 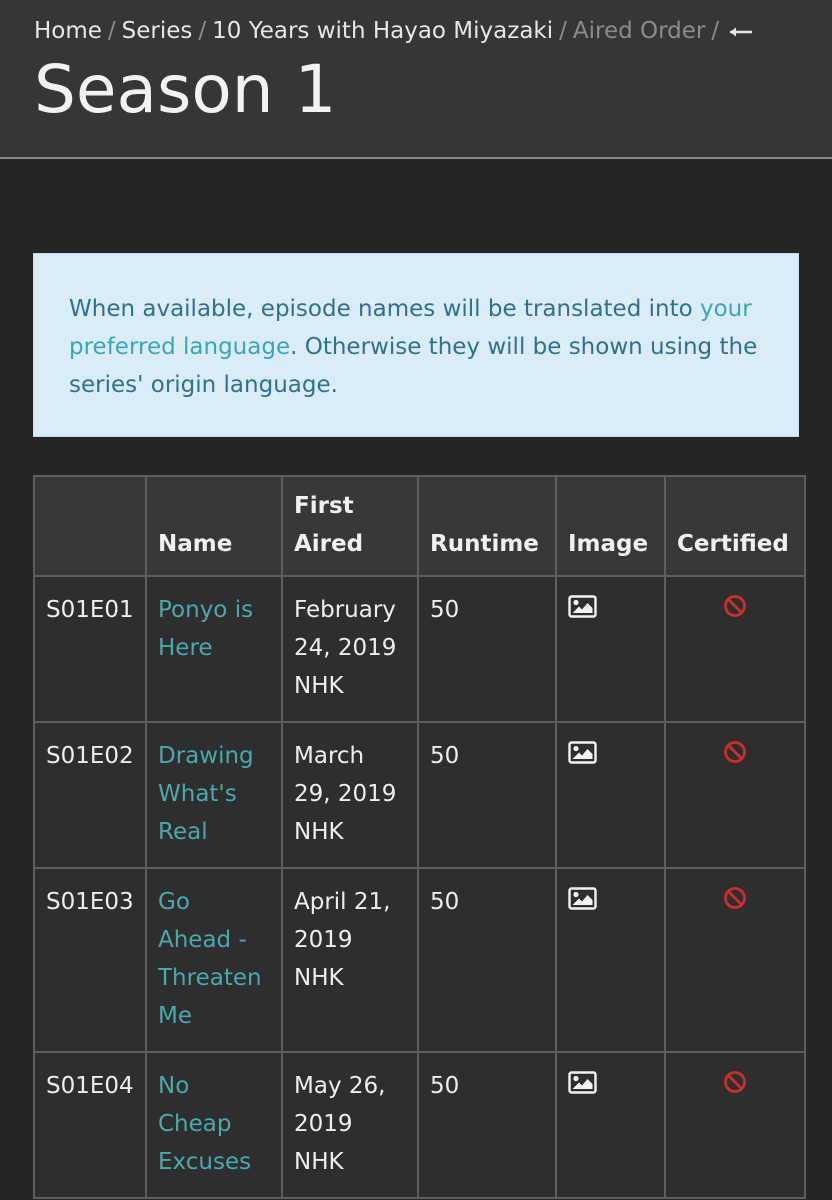 I want to click on episode-name-link: Drawing What's Real, so click(x=206, y=794).